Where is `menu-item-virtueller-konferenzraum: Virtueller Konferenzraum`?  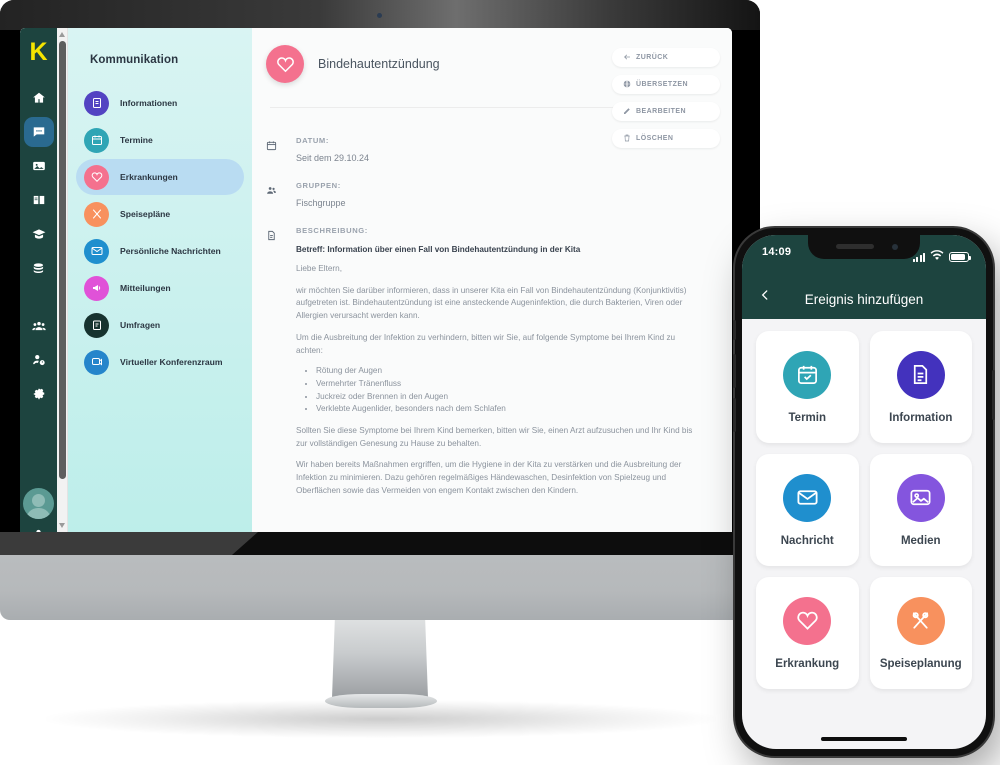
menu-item-virtueller-konferenzraum: Virtueller Konferenzraum is located at coordinates (160, 362).